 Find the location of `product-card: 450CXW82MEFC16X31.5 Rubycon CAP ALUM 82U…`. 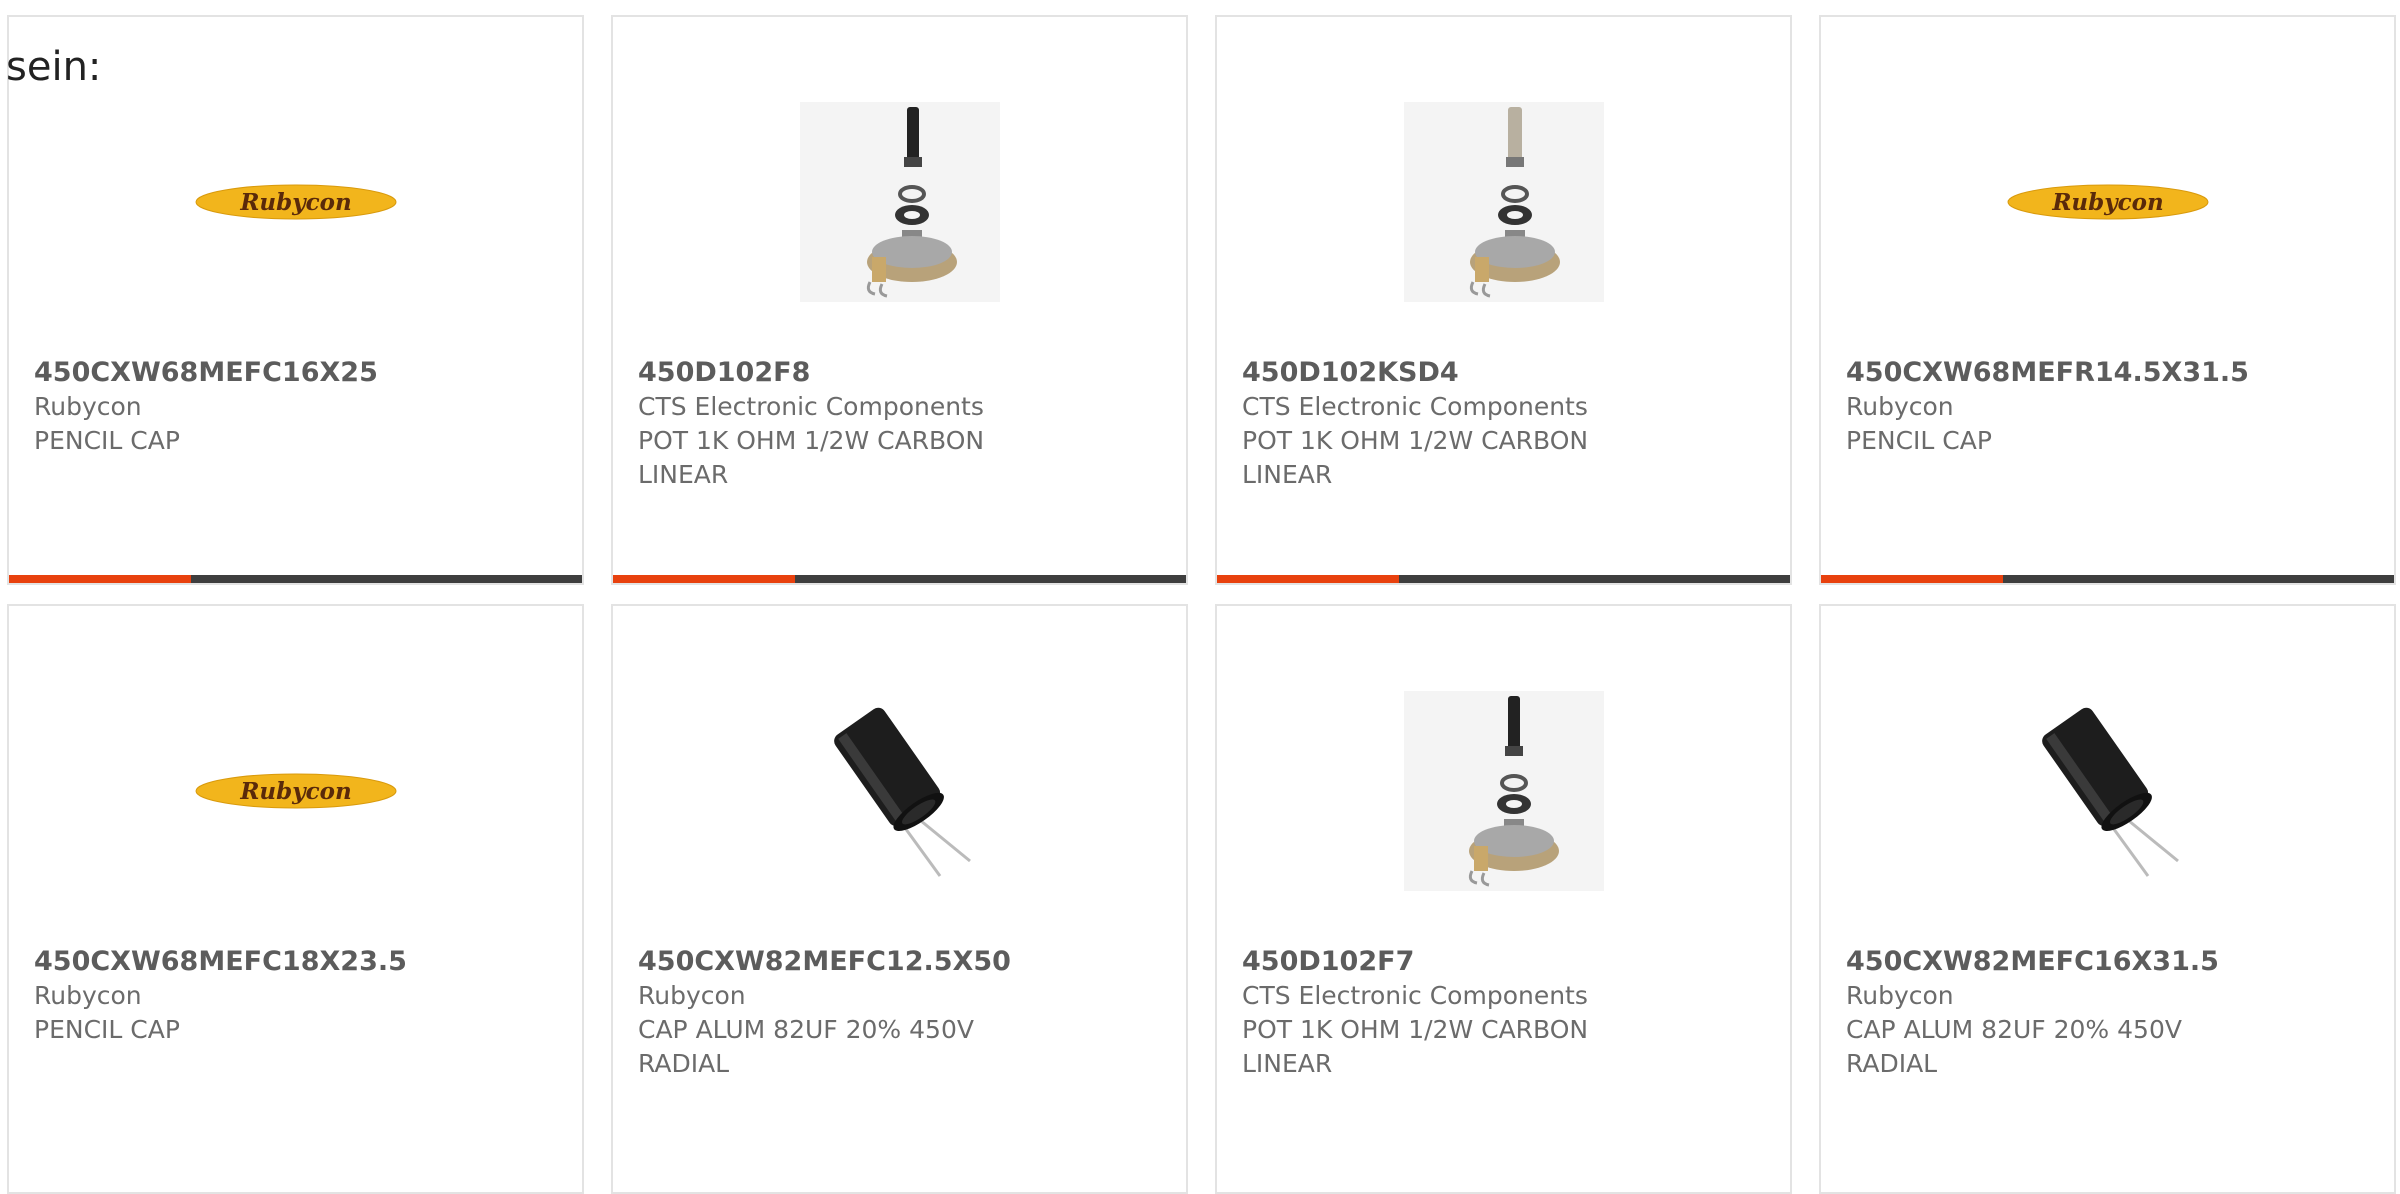

product-card: 450CXW82MEFC16X31.5 Rubycon CAP ALUM 82U… is located at coordinates (2107, 899).